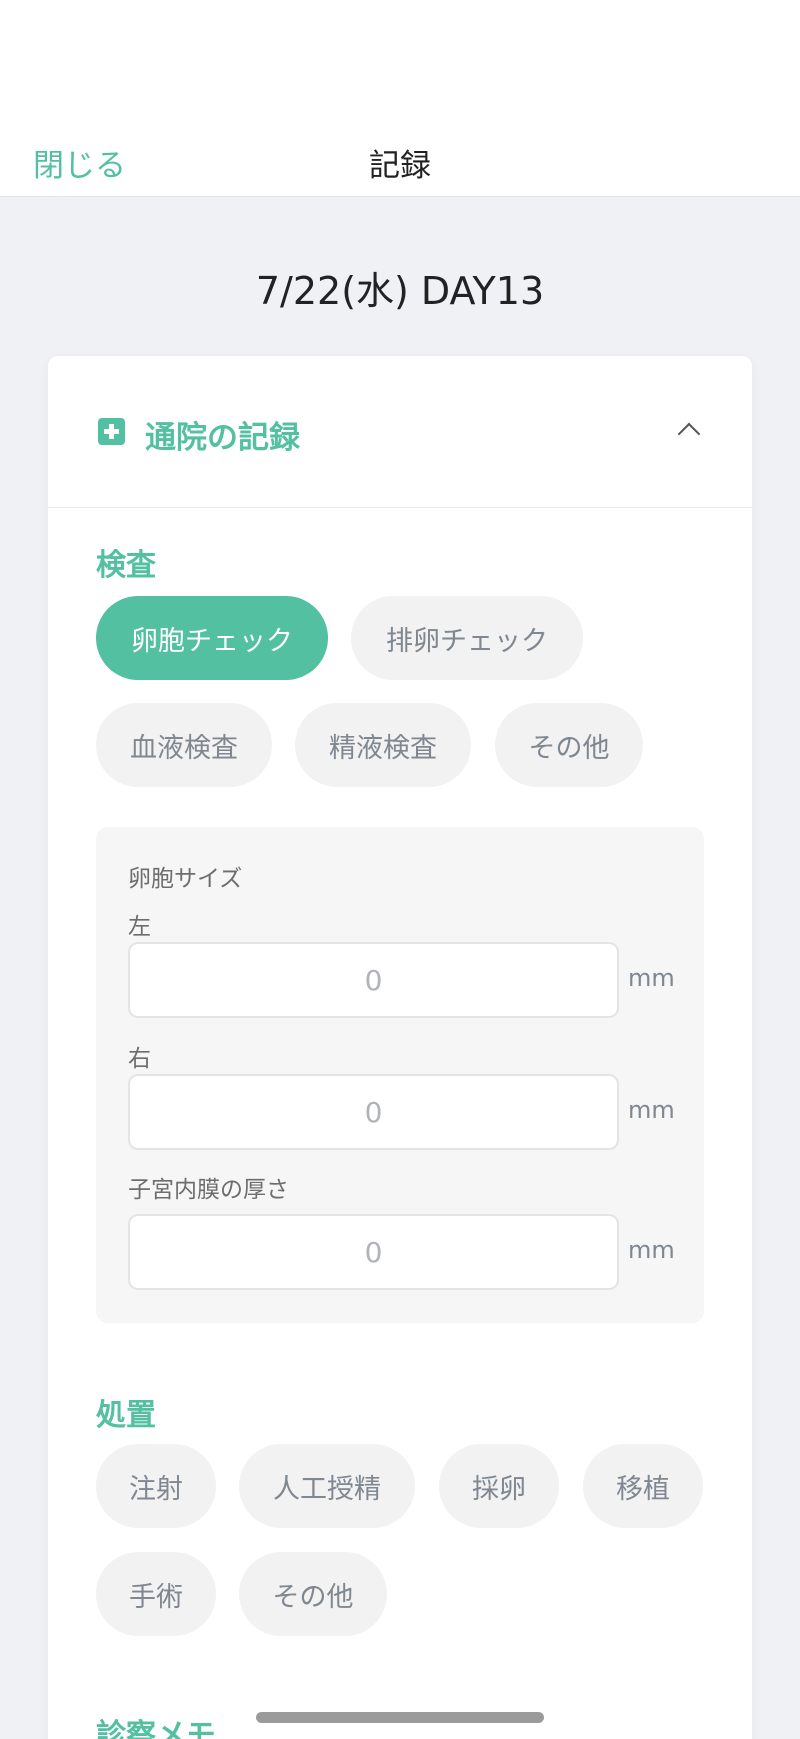 The width and height of the screenshot is (800, 1739). I want to click on treatment-chip-artificial-insemination: 人工授精, so click(327, 1486).